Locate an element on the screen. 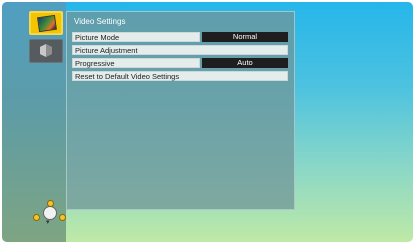  picture-mode-value: Normal is located at coordinates (245, 37).